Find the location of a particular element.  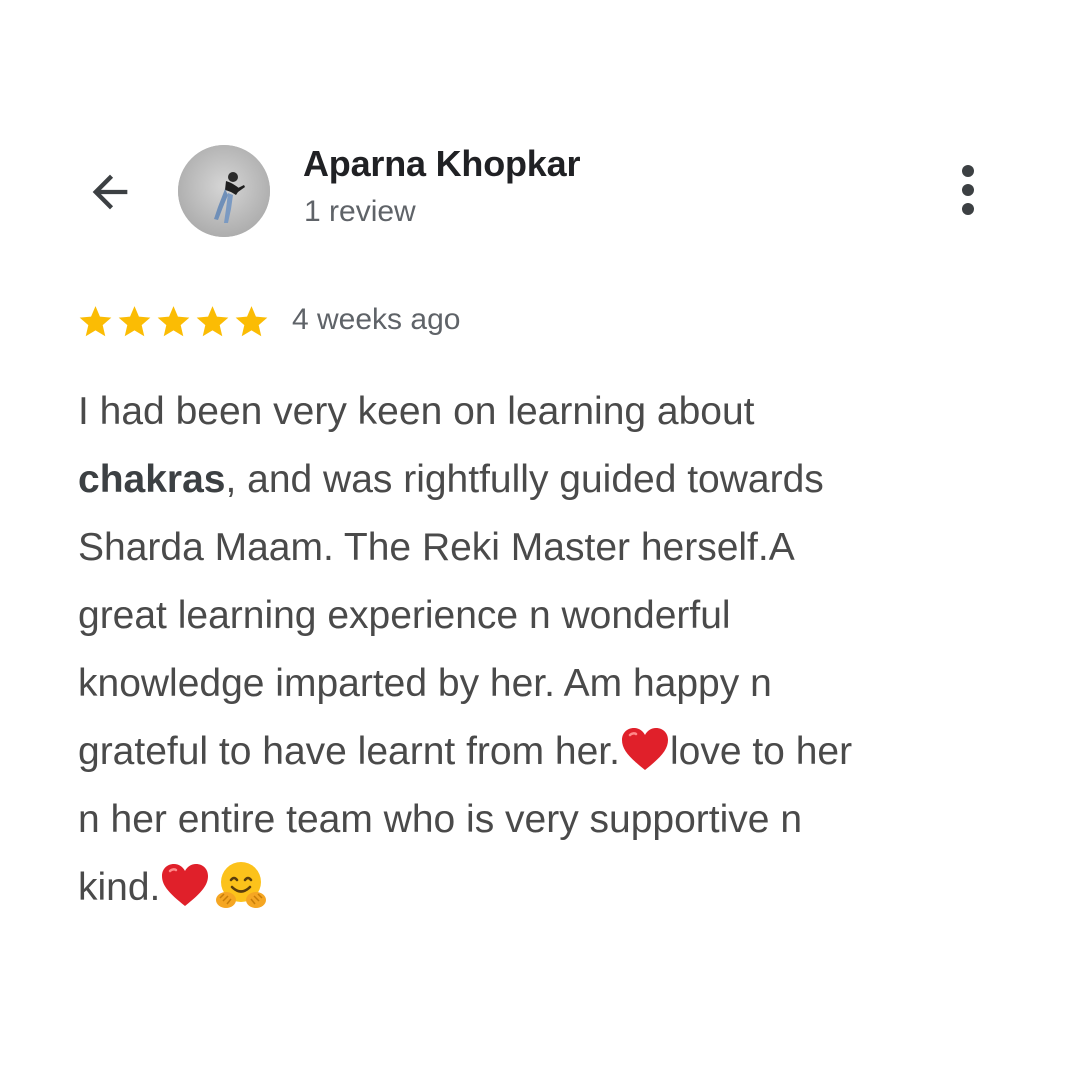

star-rating is located at coordinates (173, 322).